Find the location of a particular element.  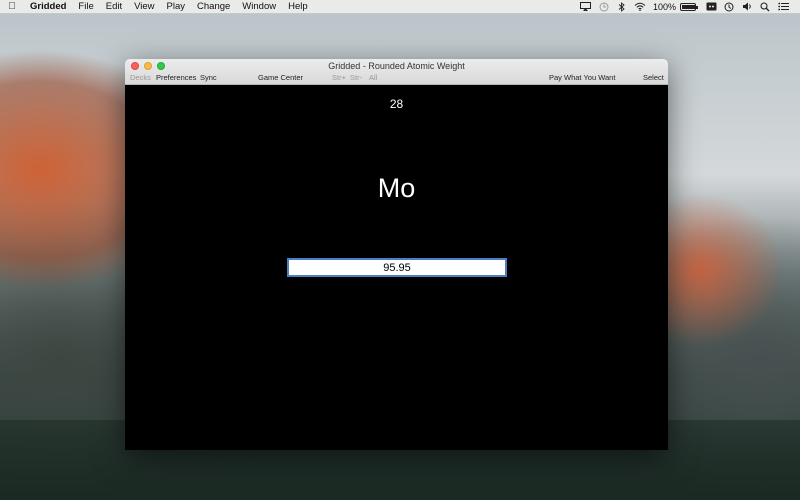

spotlight-search-icon is located at coordinates (765, 7).